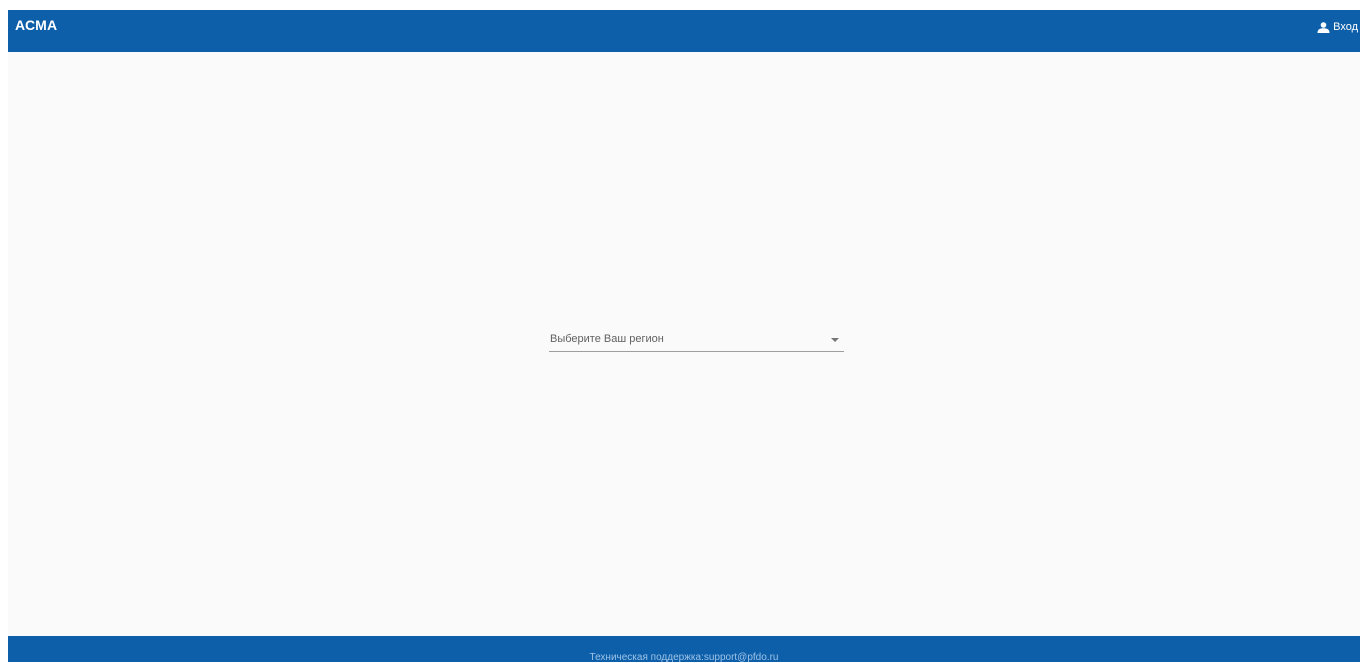  Describe the element at coordinates (1345, 27) in the screenshot. I see `login-label: Вход` at that location.